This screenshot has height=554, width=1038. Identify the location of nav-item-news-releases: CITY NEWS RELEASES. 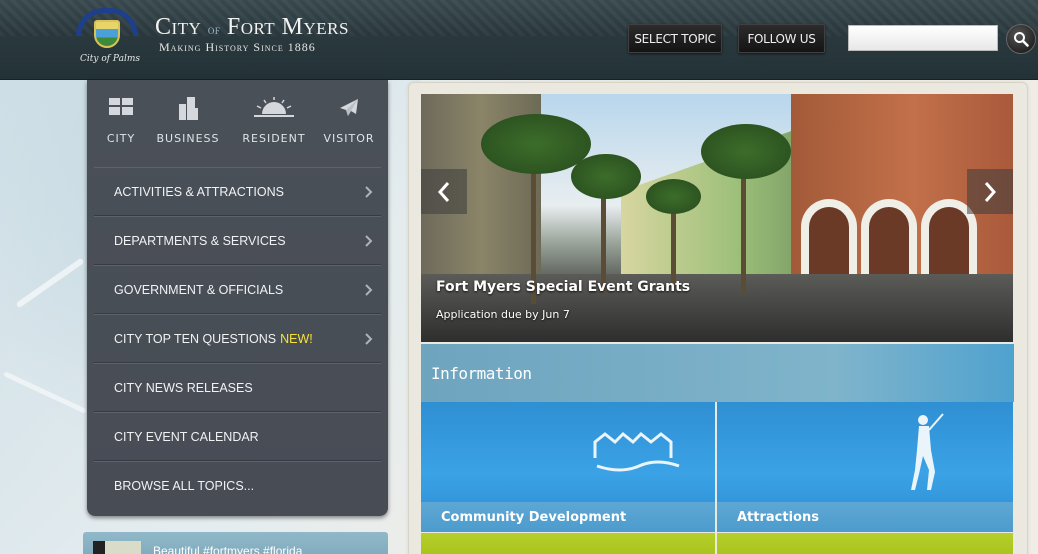
(237, 387).